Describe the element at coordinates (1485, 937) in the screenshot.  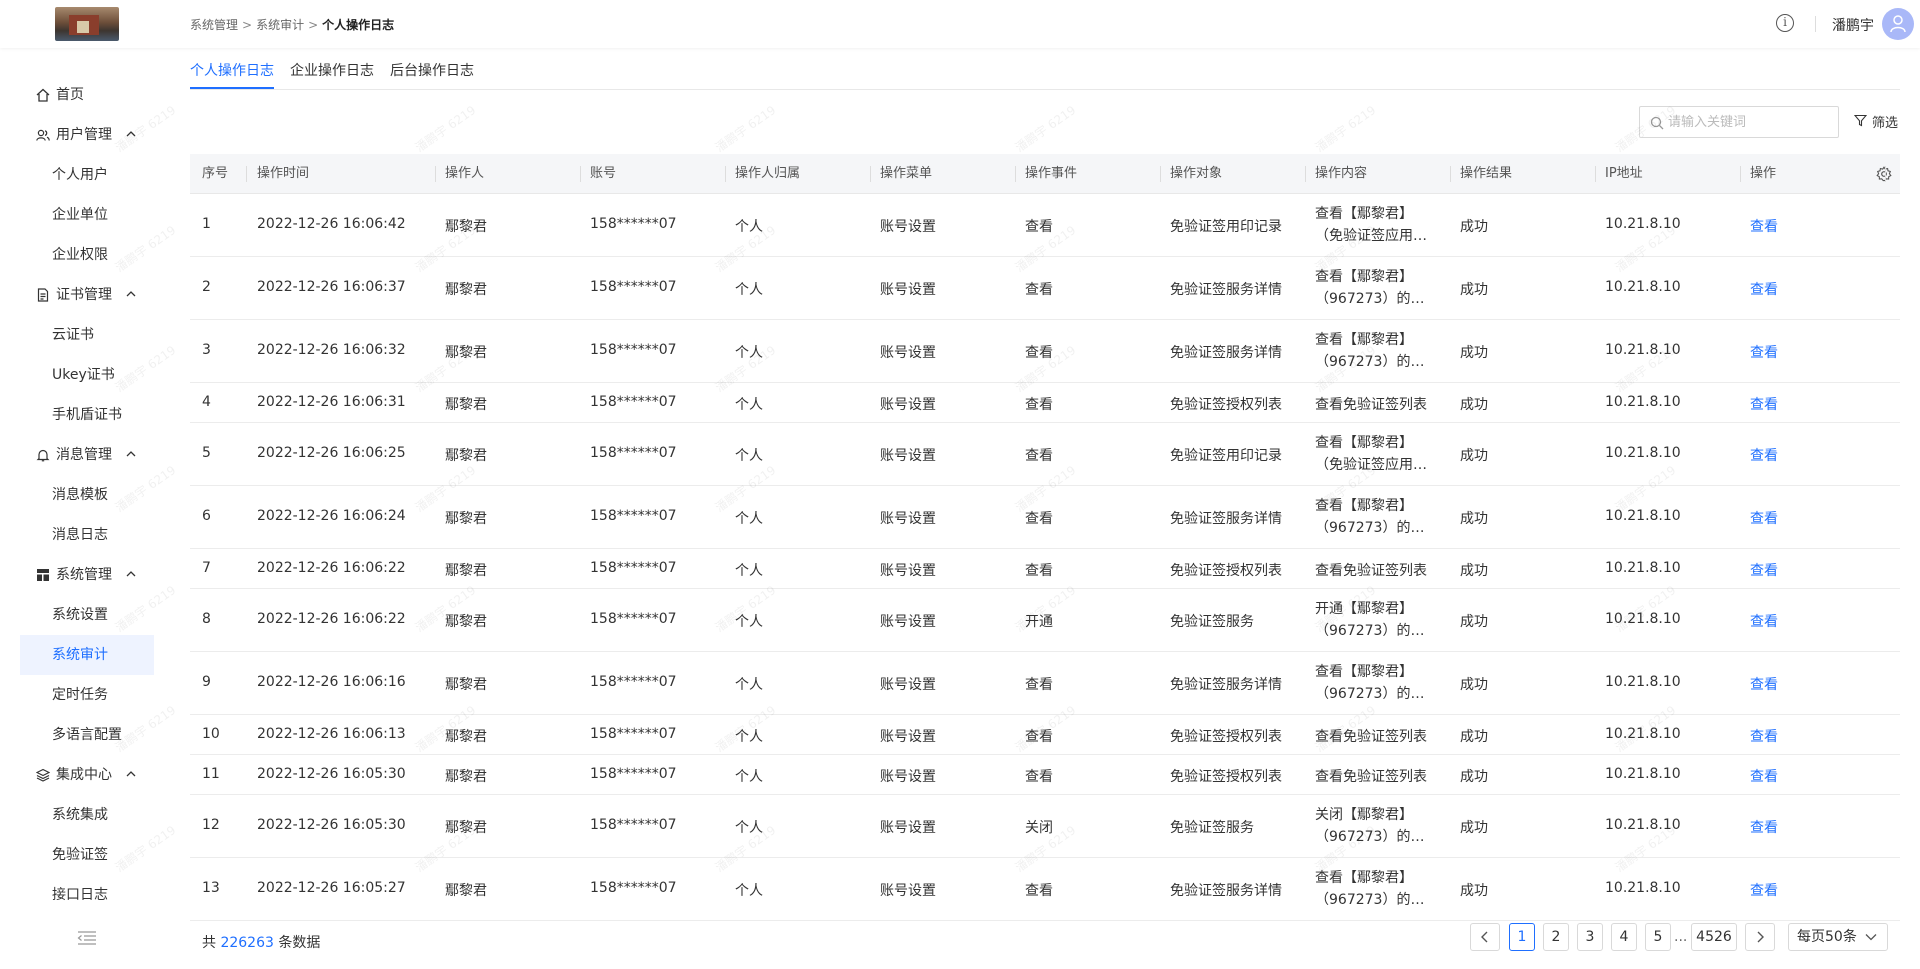
I see `prev-page-button` at that location.